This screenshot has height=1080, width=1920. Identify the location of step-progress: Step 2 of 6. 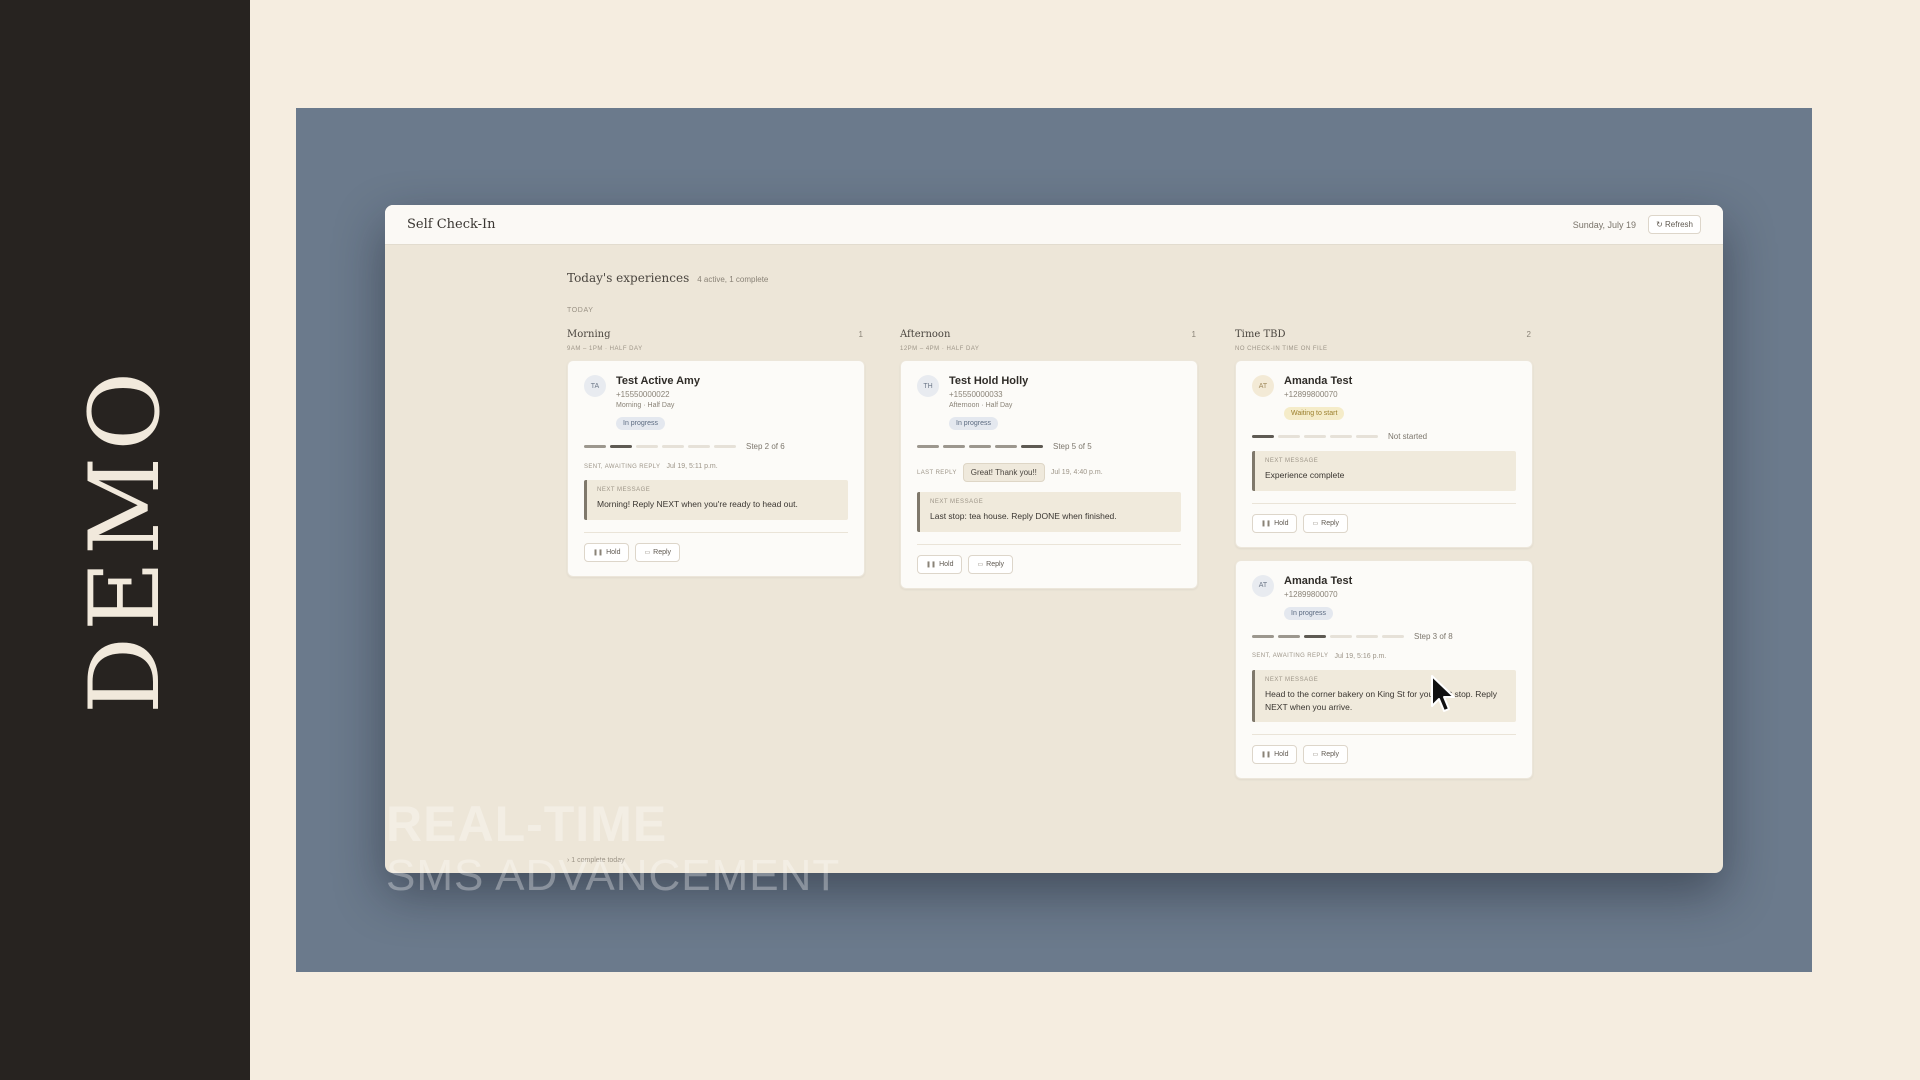
(716, 446).